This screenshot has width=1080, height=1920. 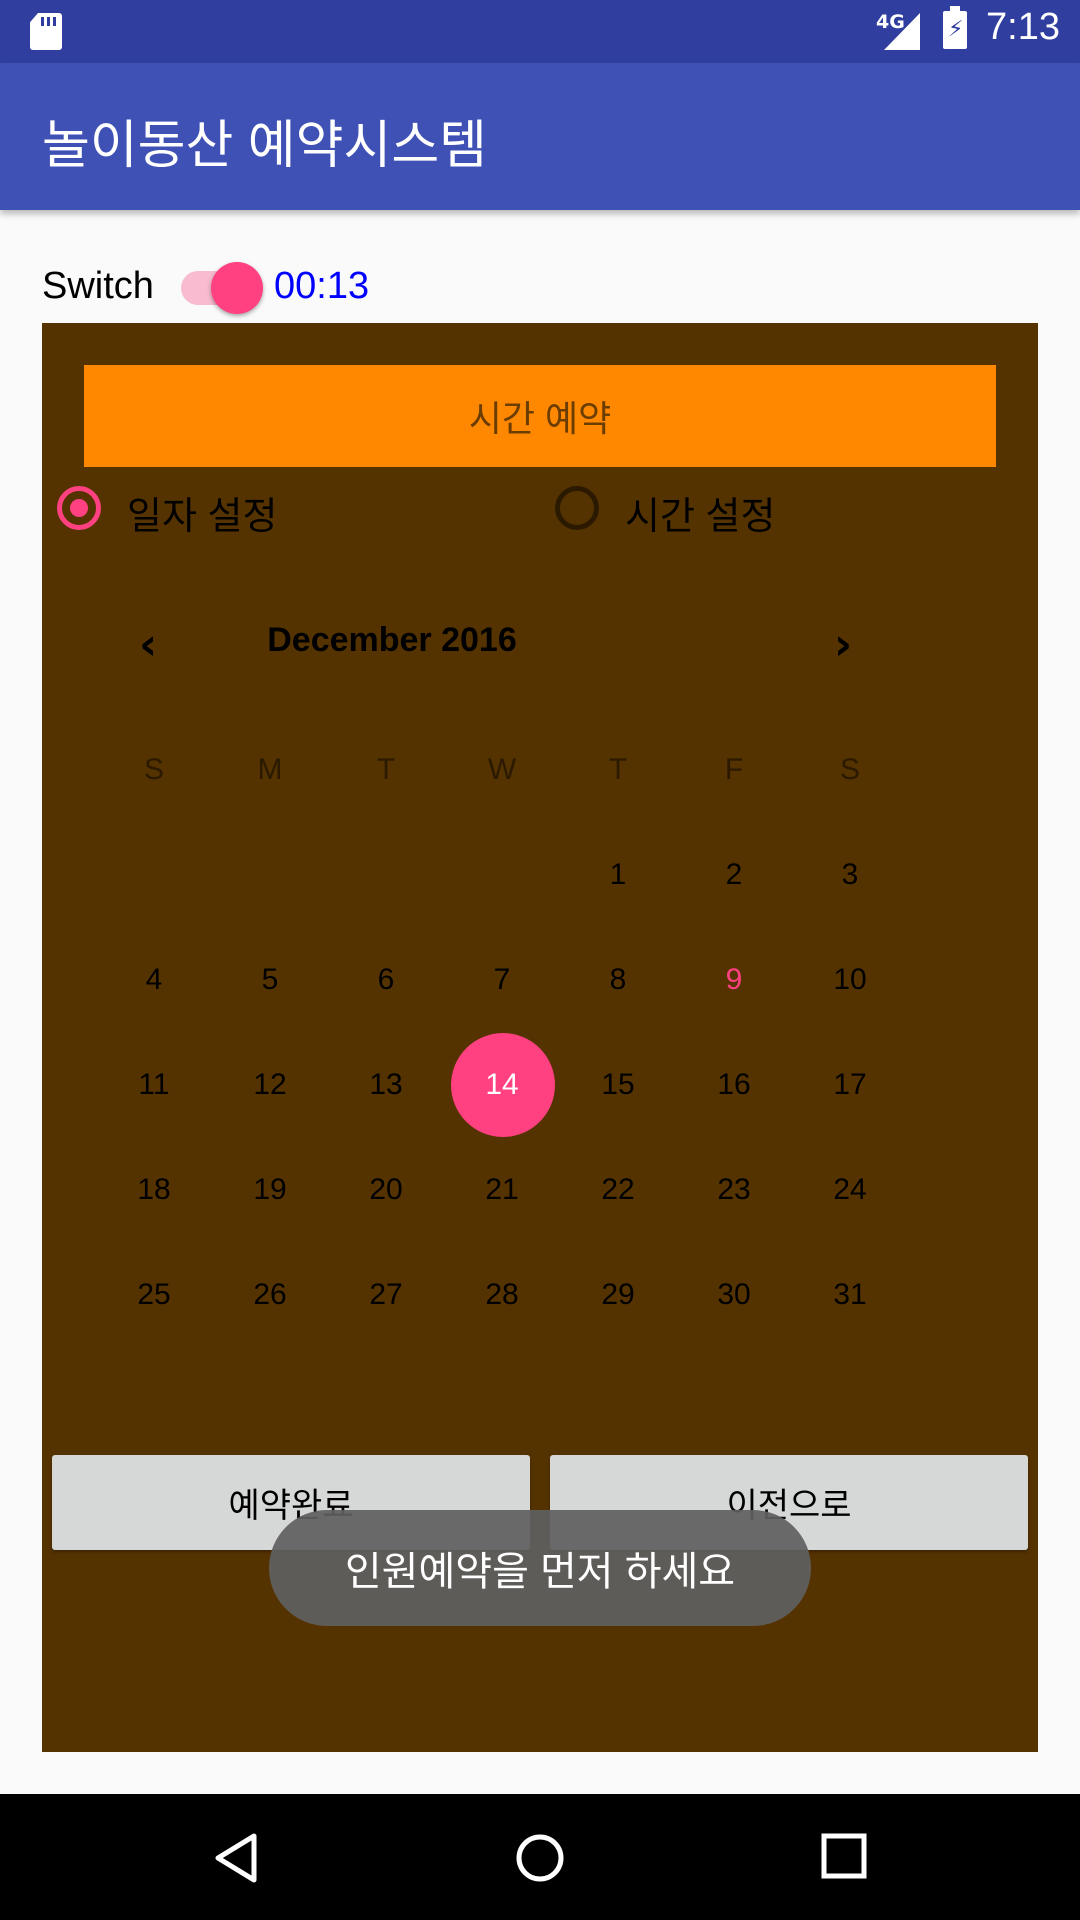 I want to click on calendar-week-row: 18 19 20 21 22 23 24, so click(x=502, y=1189).